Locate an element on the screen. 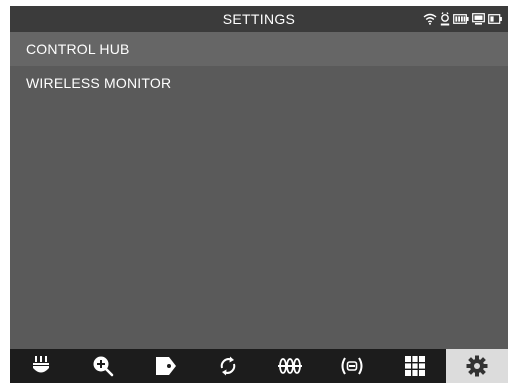 The width and height of the screenshot is (516, 383). settings-gear-icon is located at coordinates (477, 366).